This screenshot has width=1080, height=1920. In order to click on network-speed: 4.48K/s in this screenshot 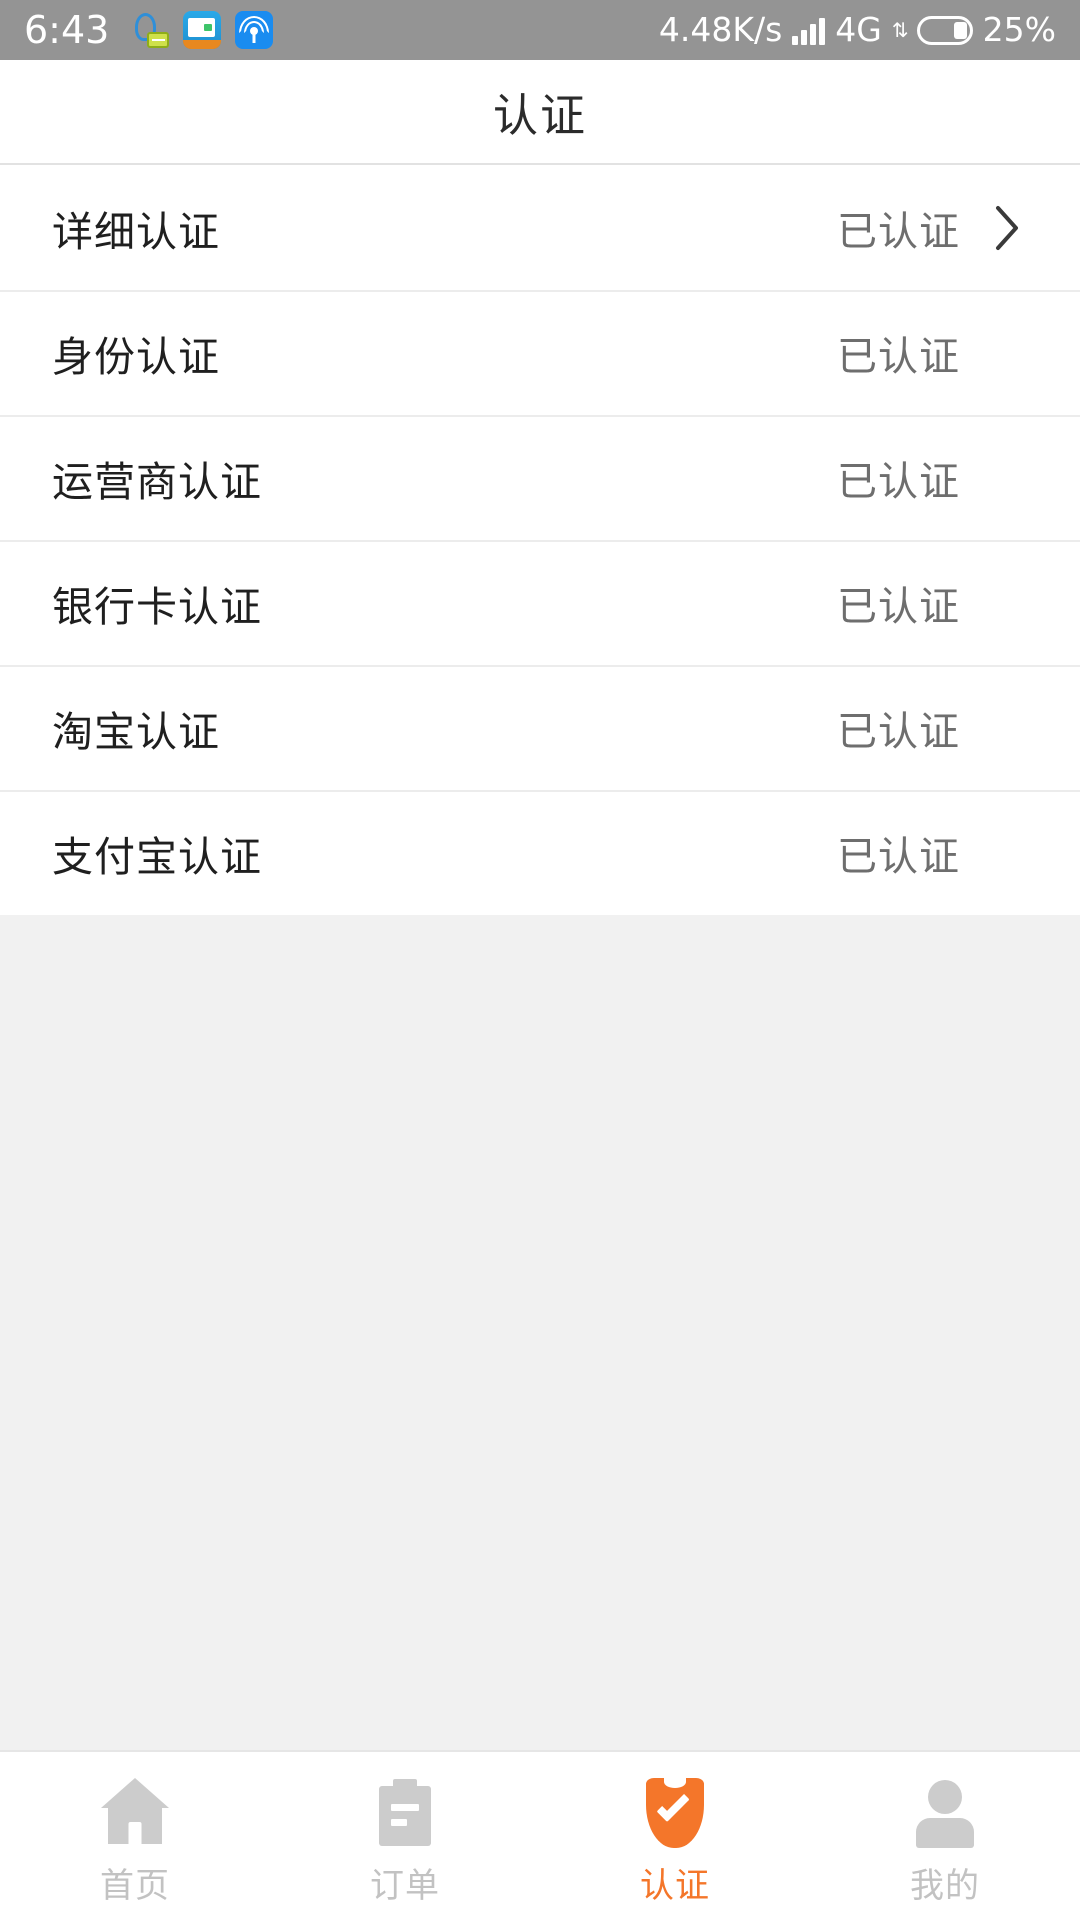, I will do `click(720, 29)`.